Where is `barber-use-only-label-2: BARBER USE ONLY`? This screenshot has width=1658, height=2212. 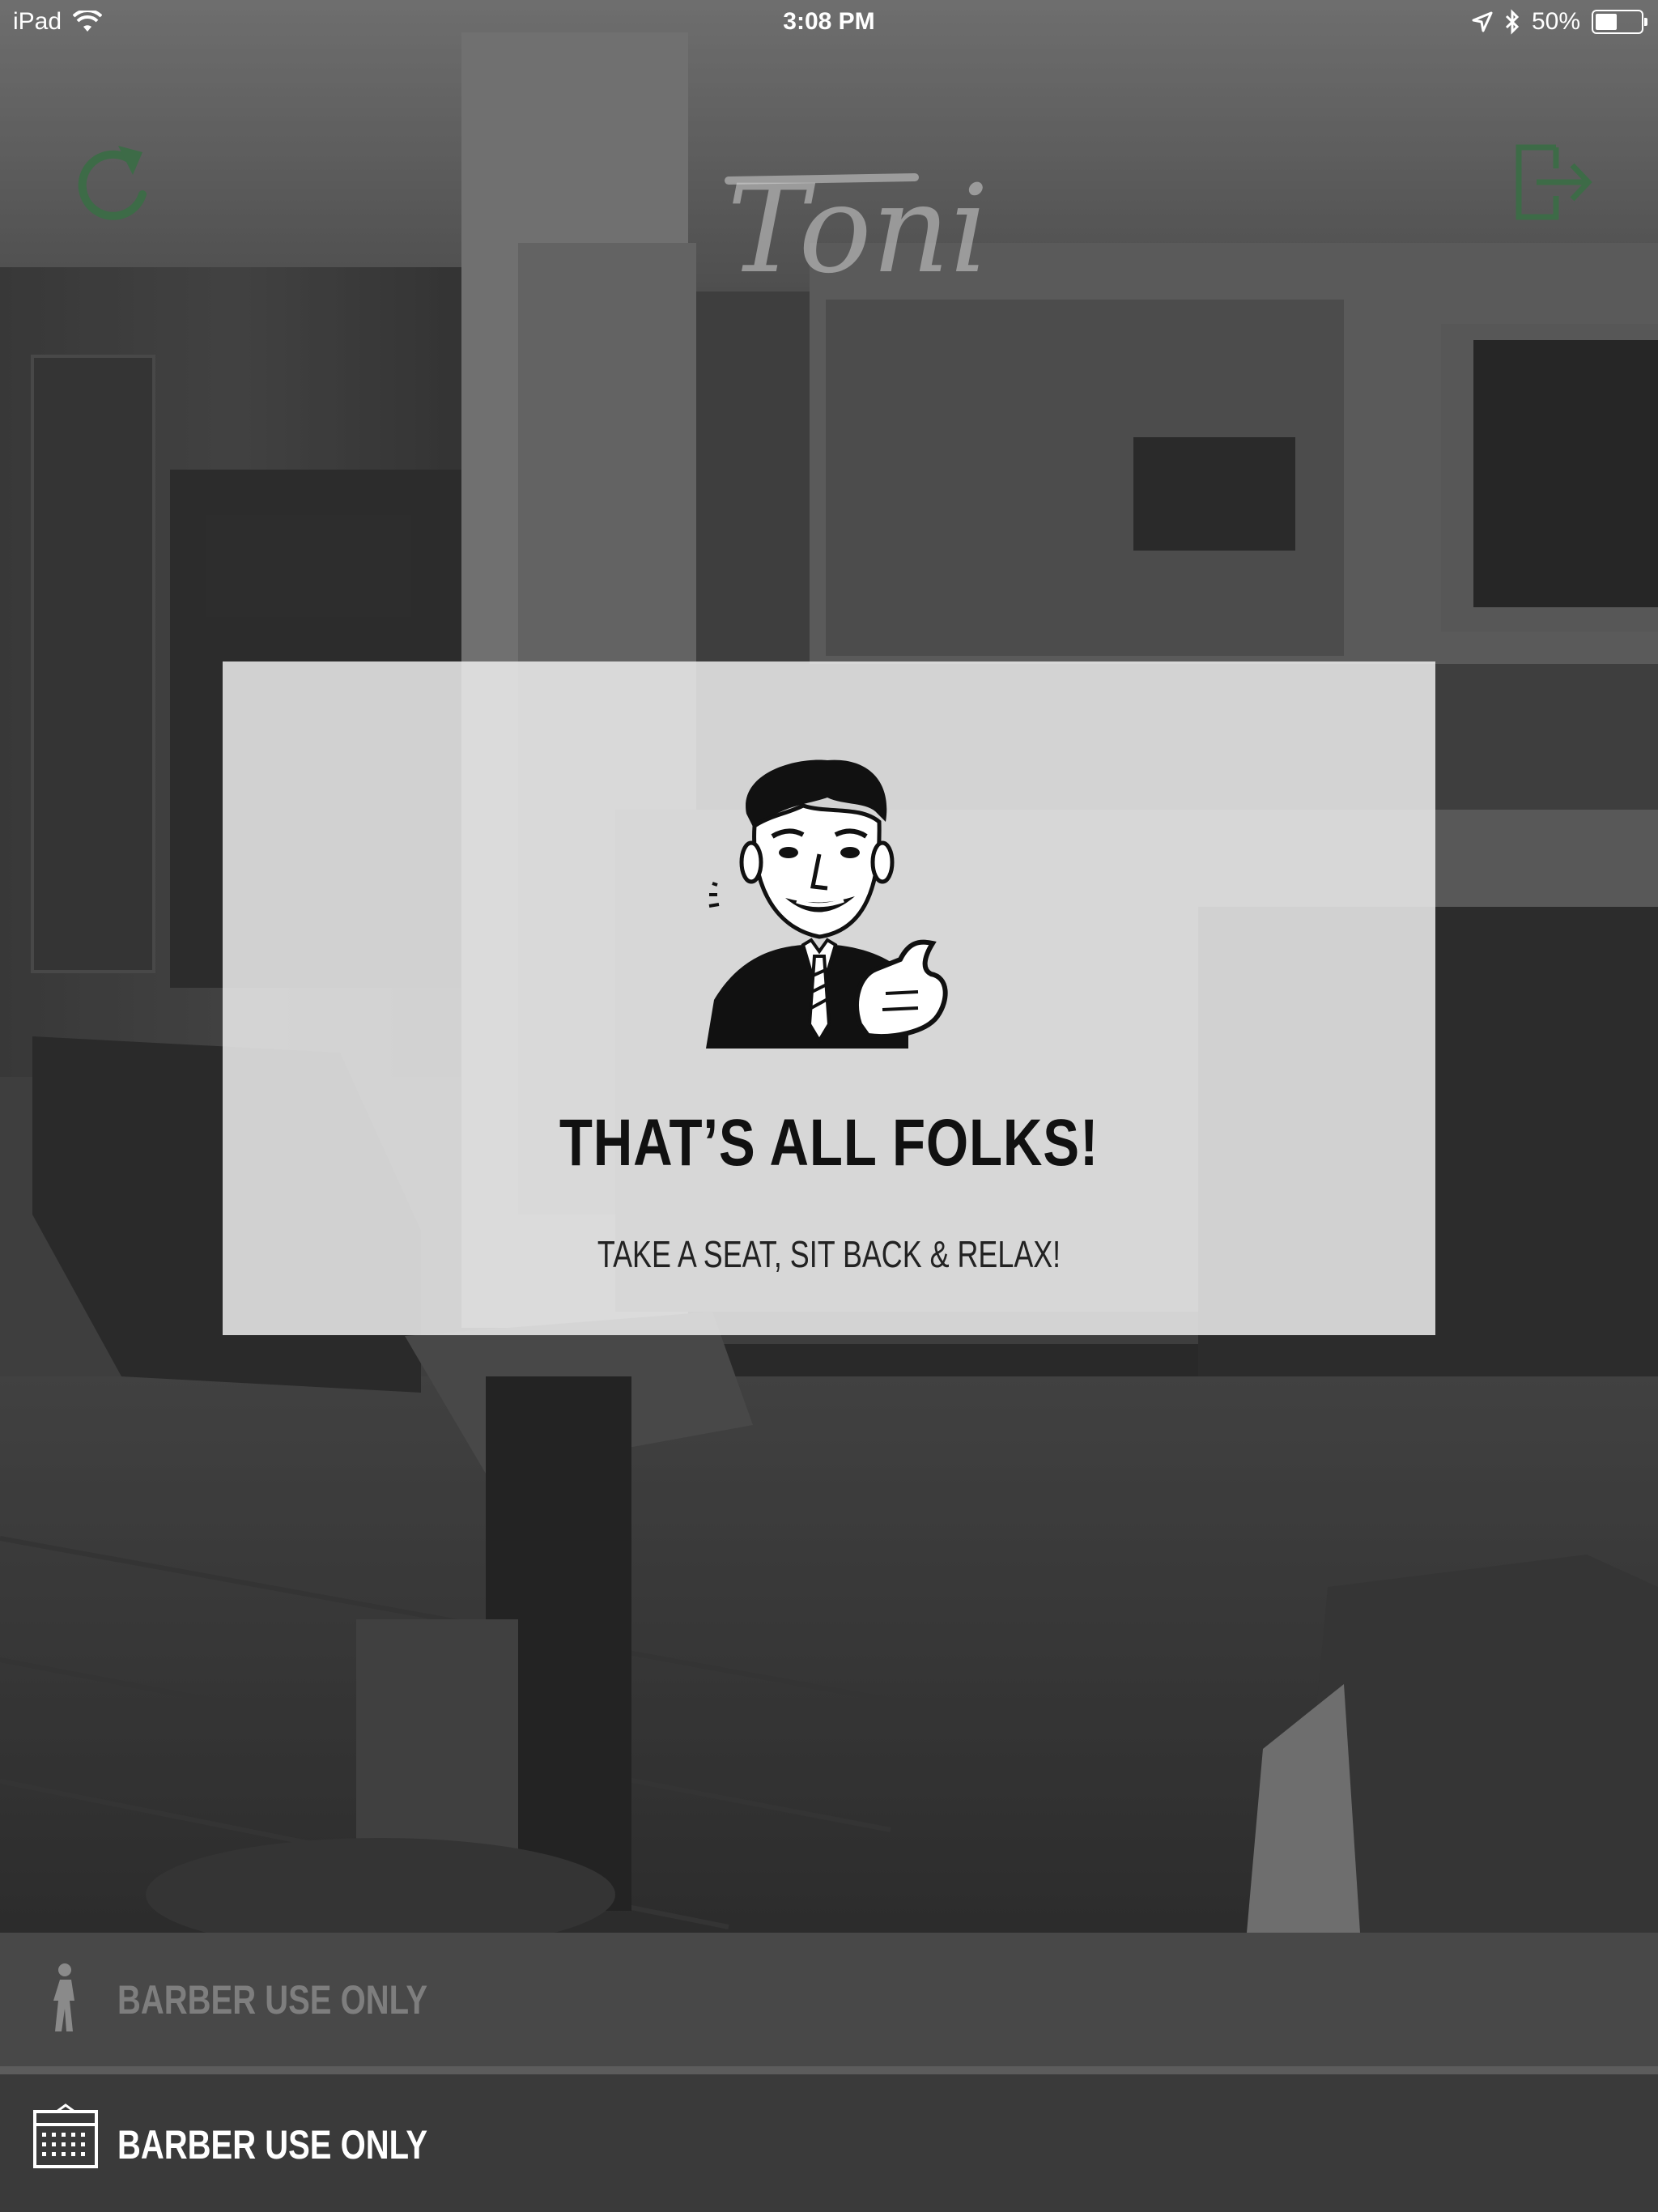 barber-use-only-label-2: BARBER USE ONLY is located at coordinates (272, 2145).